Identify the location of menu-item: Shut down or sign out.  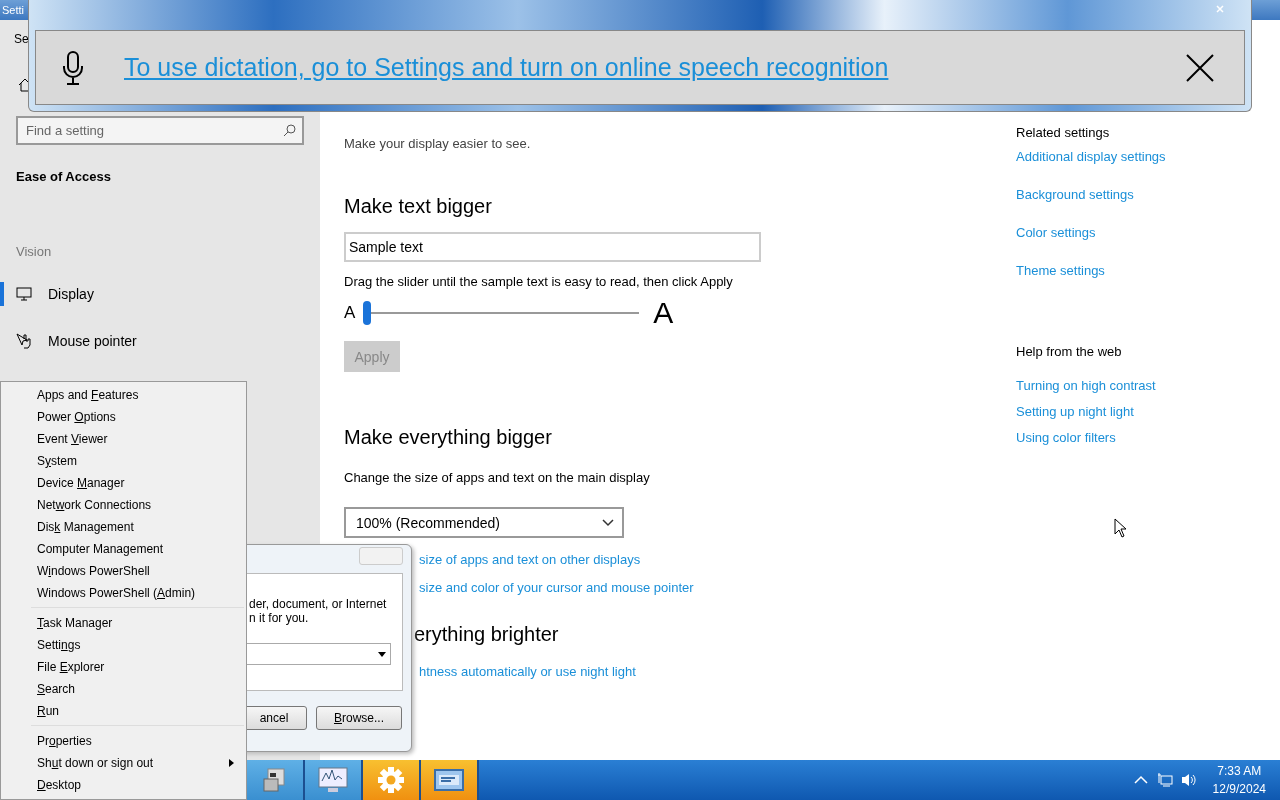
(123, 763).